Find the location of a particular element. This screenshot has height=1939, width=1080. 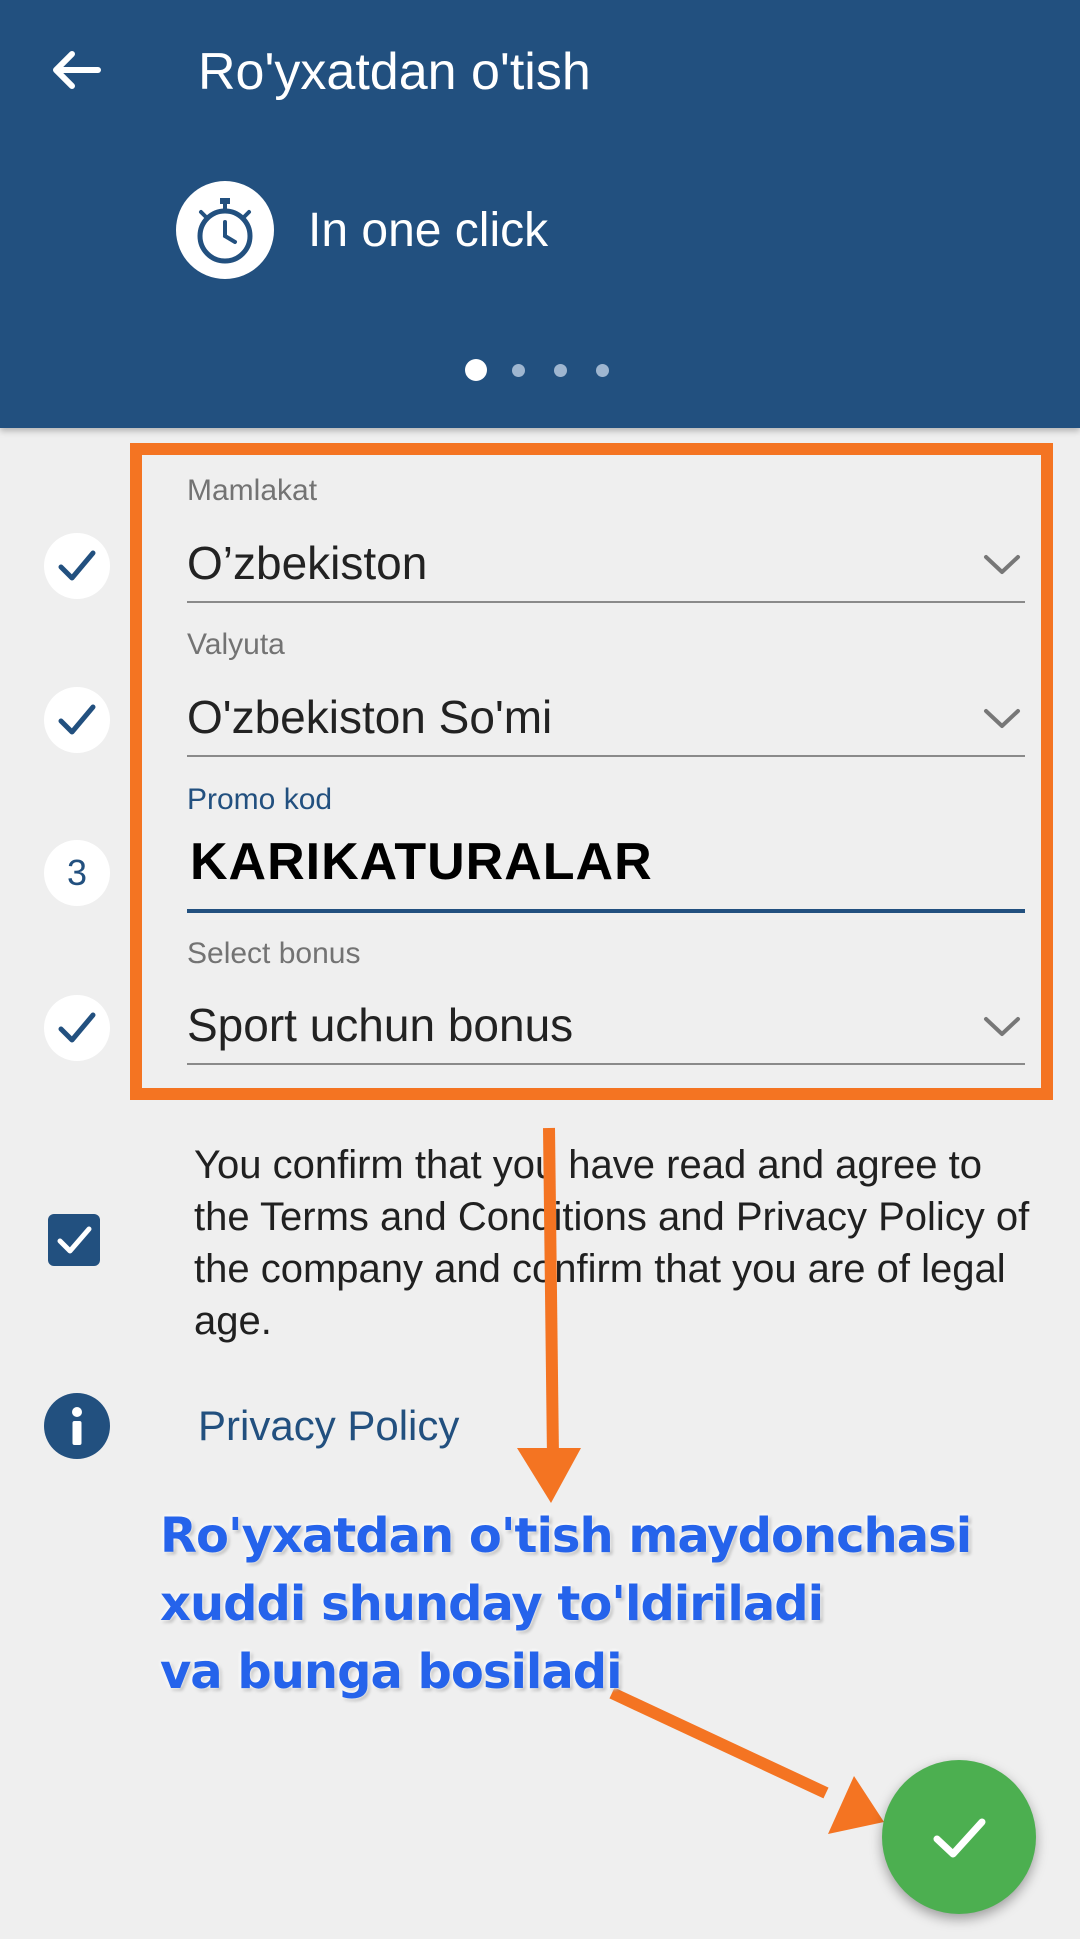

stopwatch-icon is located at coordinates (225, 230).